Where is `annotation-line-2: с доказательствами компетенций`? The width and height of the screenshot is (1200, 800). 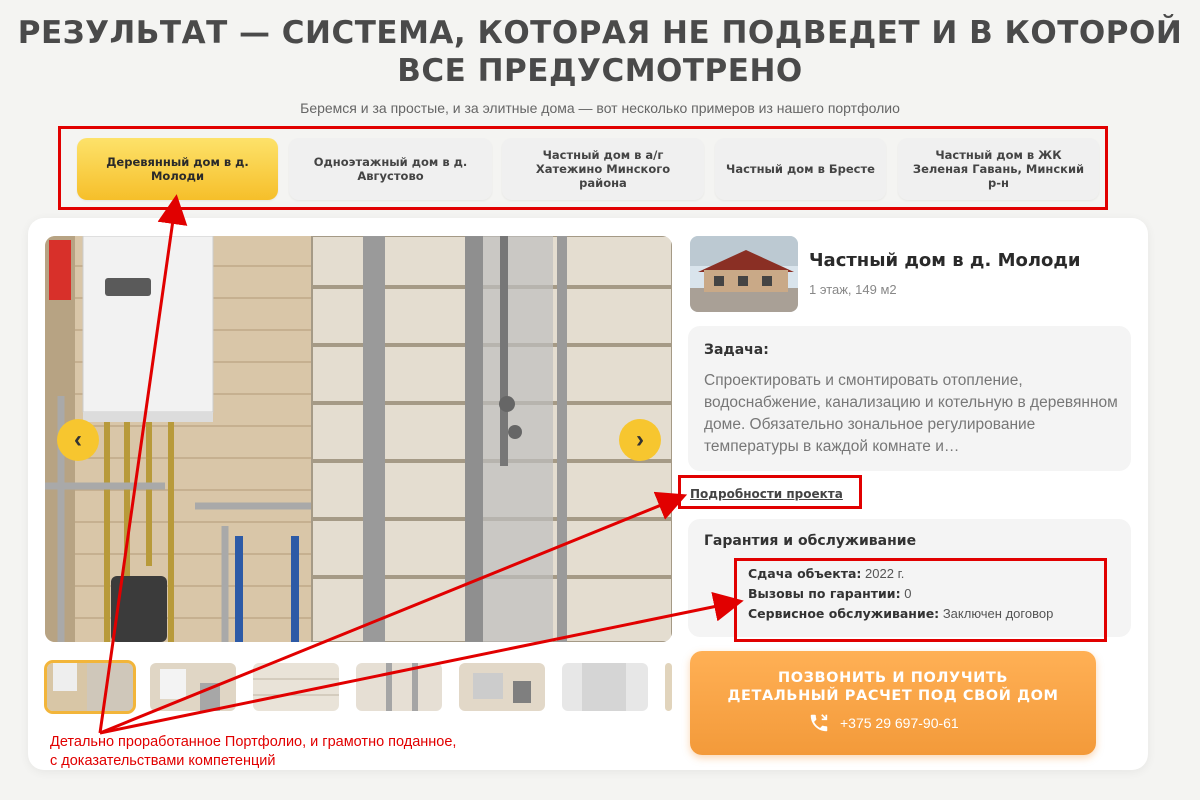 annotation-line-2: с доказательствами компетенций is located at coordinates (163, 761).